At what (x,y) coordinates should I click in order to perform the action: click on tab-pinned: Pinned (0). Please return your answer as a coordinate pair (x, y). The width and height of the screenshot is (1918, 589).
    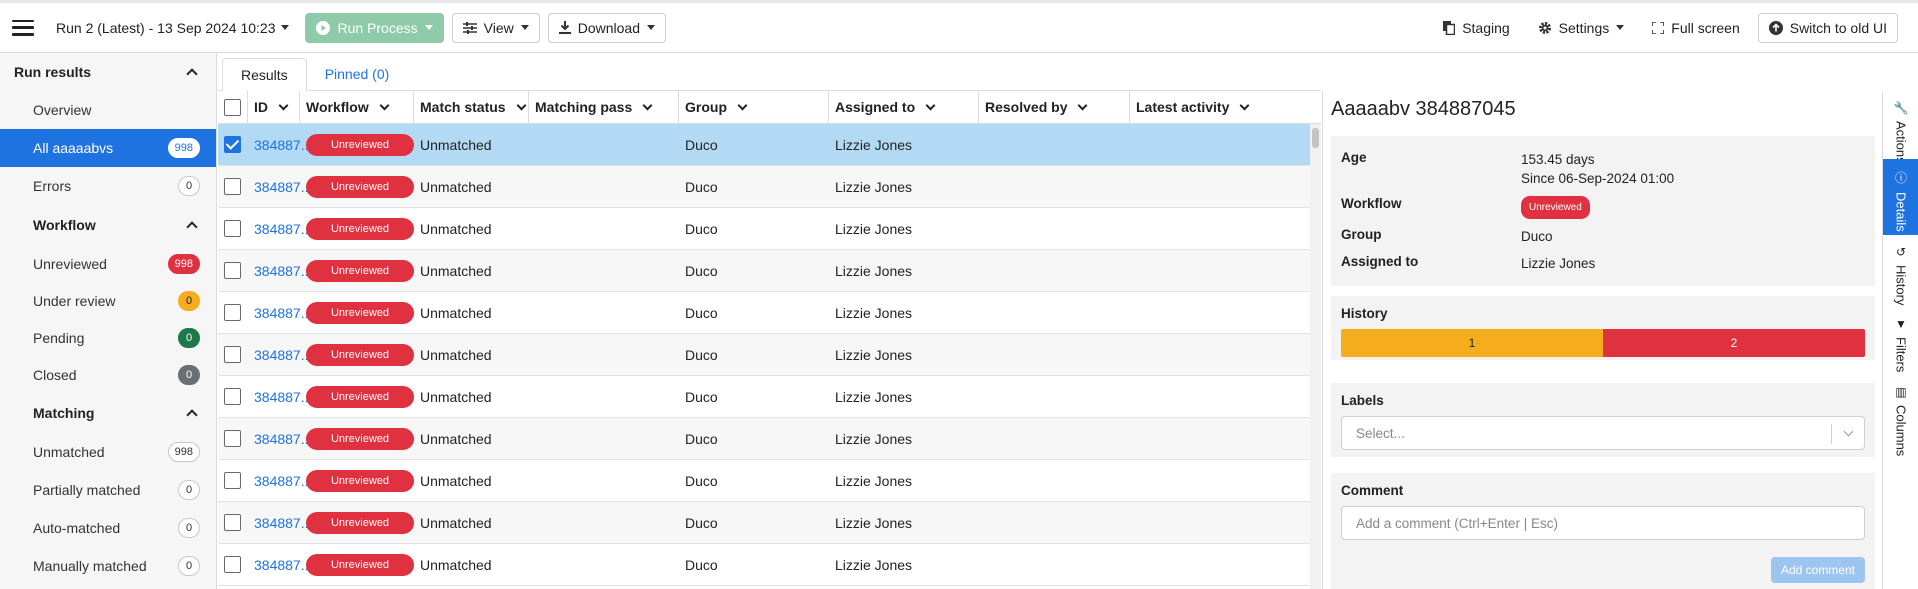
    Looking at the image, I should click on (357, 73).